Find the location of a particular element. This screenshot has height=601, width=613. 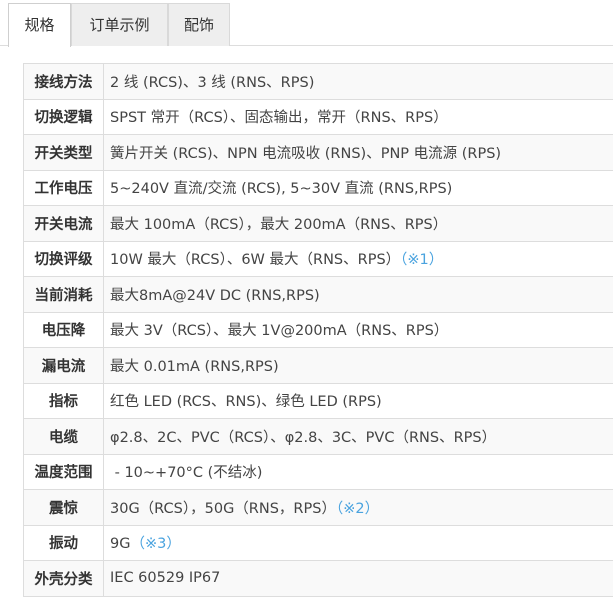

spec-value: 最大8mA@24V DC (RNS,RPS) is located at coordinates (215, 295).